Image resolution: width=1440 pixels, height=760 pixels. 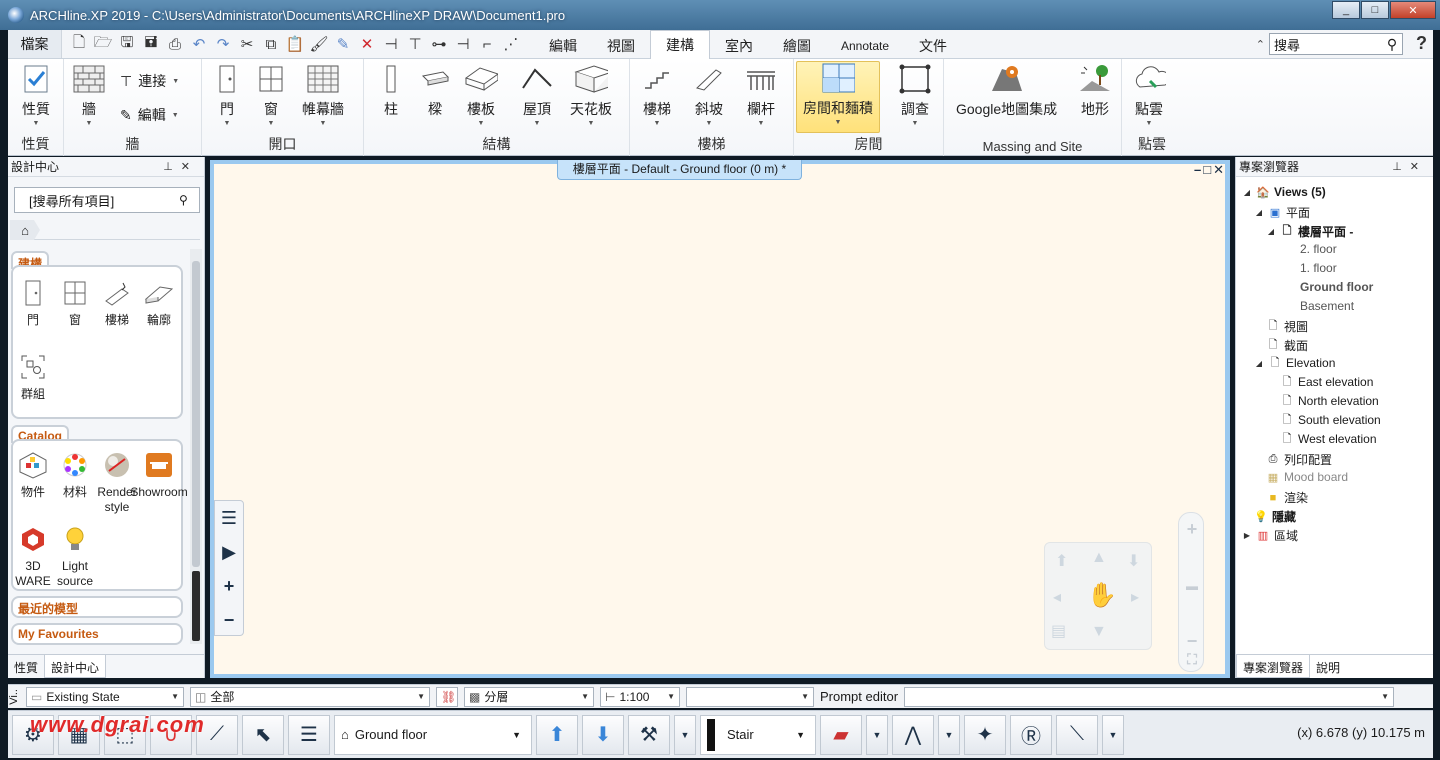 What do you see at coordinates (117, 483) in the screenshot?
I see `catalog-render-style: Render style` at bounding box center [117, 483].